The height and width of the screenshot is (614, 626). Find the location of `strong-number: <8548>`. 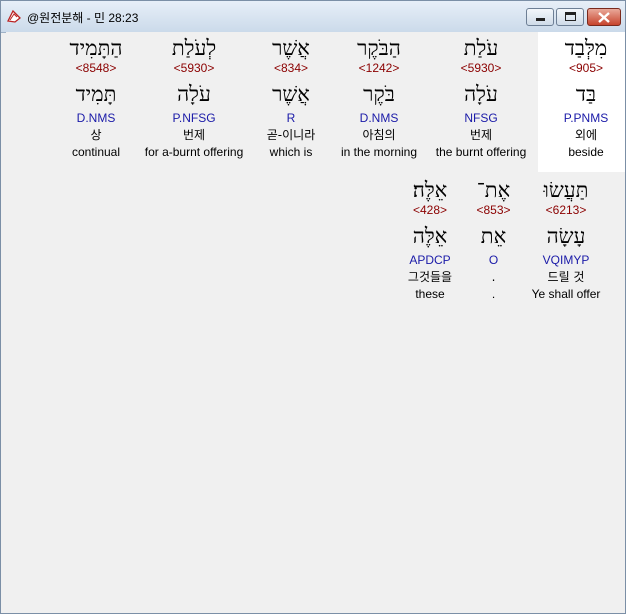

strong-number: <8548> is located at coordinates (96, 69).